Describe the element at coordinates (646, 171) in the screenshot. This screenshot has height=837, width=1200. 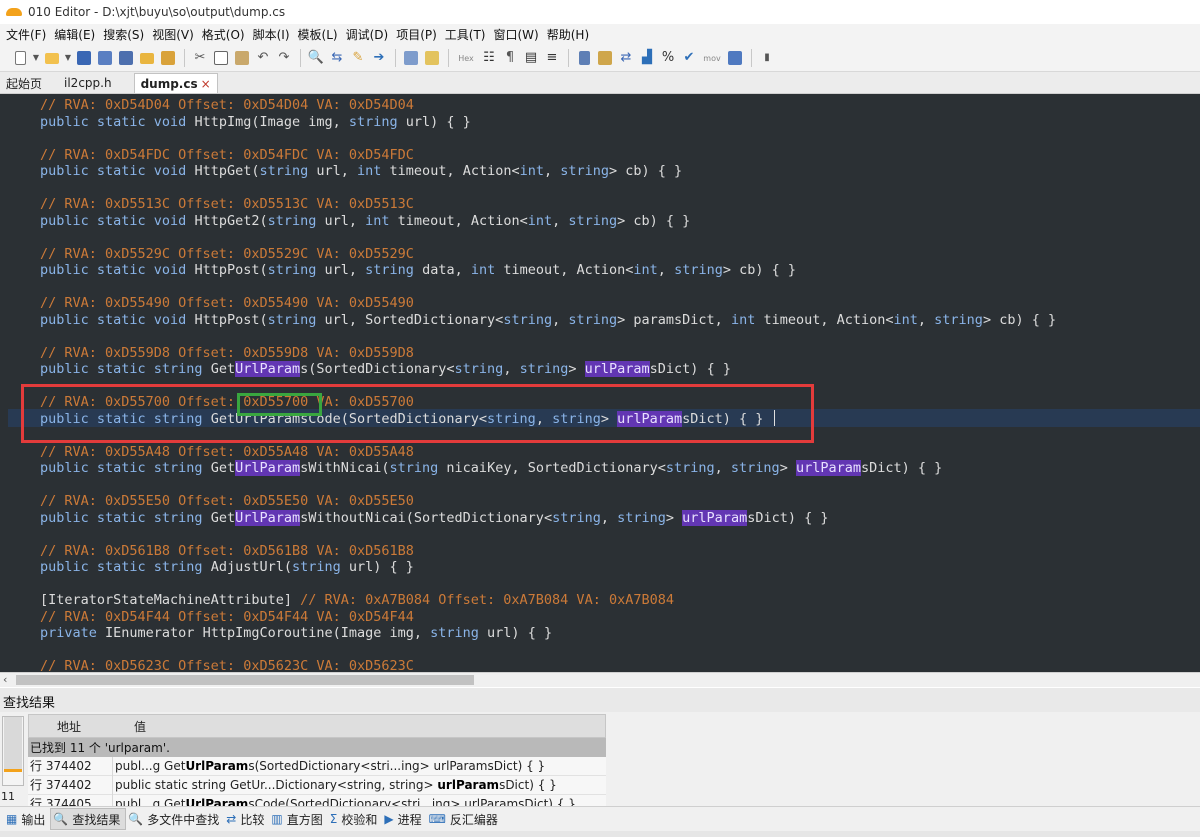
I see `code-token: > cb) { }` at that location.